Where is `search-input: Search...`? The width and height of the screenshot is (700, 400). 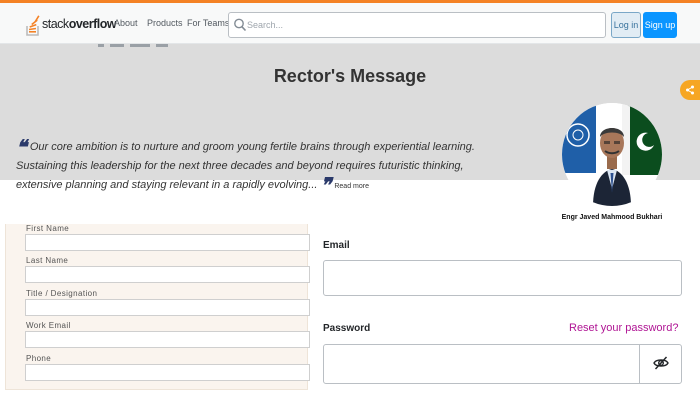
search-input: Search... is located at coordinates (417, 25).